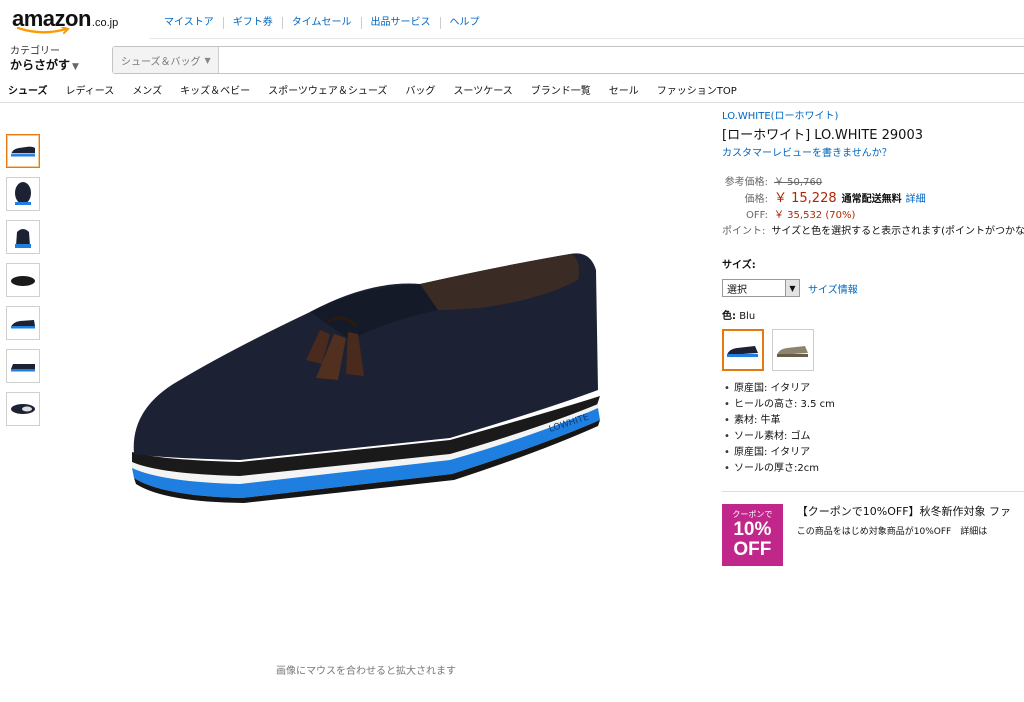  What do you see at coordinates (815, 215) in the screenshot?
I see `off-value: ￥ 35,532 (70%)` at bounding box center [815, 215].